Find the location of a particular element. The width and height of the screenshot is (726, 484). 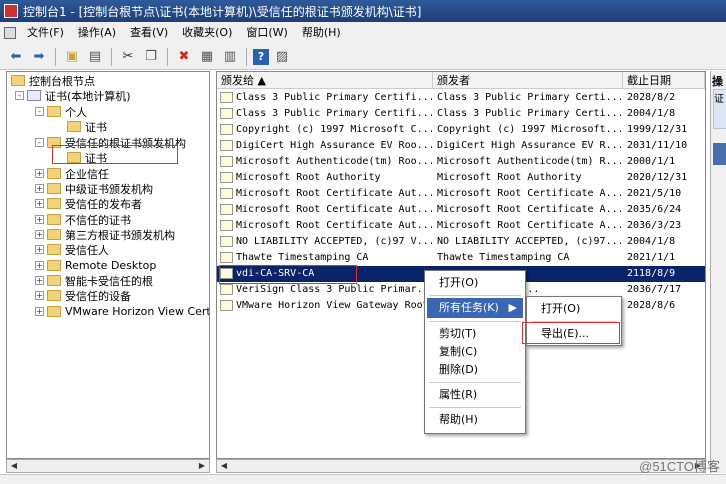

tree-item-untrusted-certificates: + 不信任的证书 is located at coordinates (83, 219).